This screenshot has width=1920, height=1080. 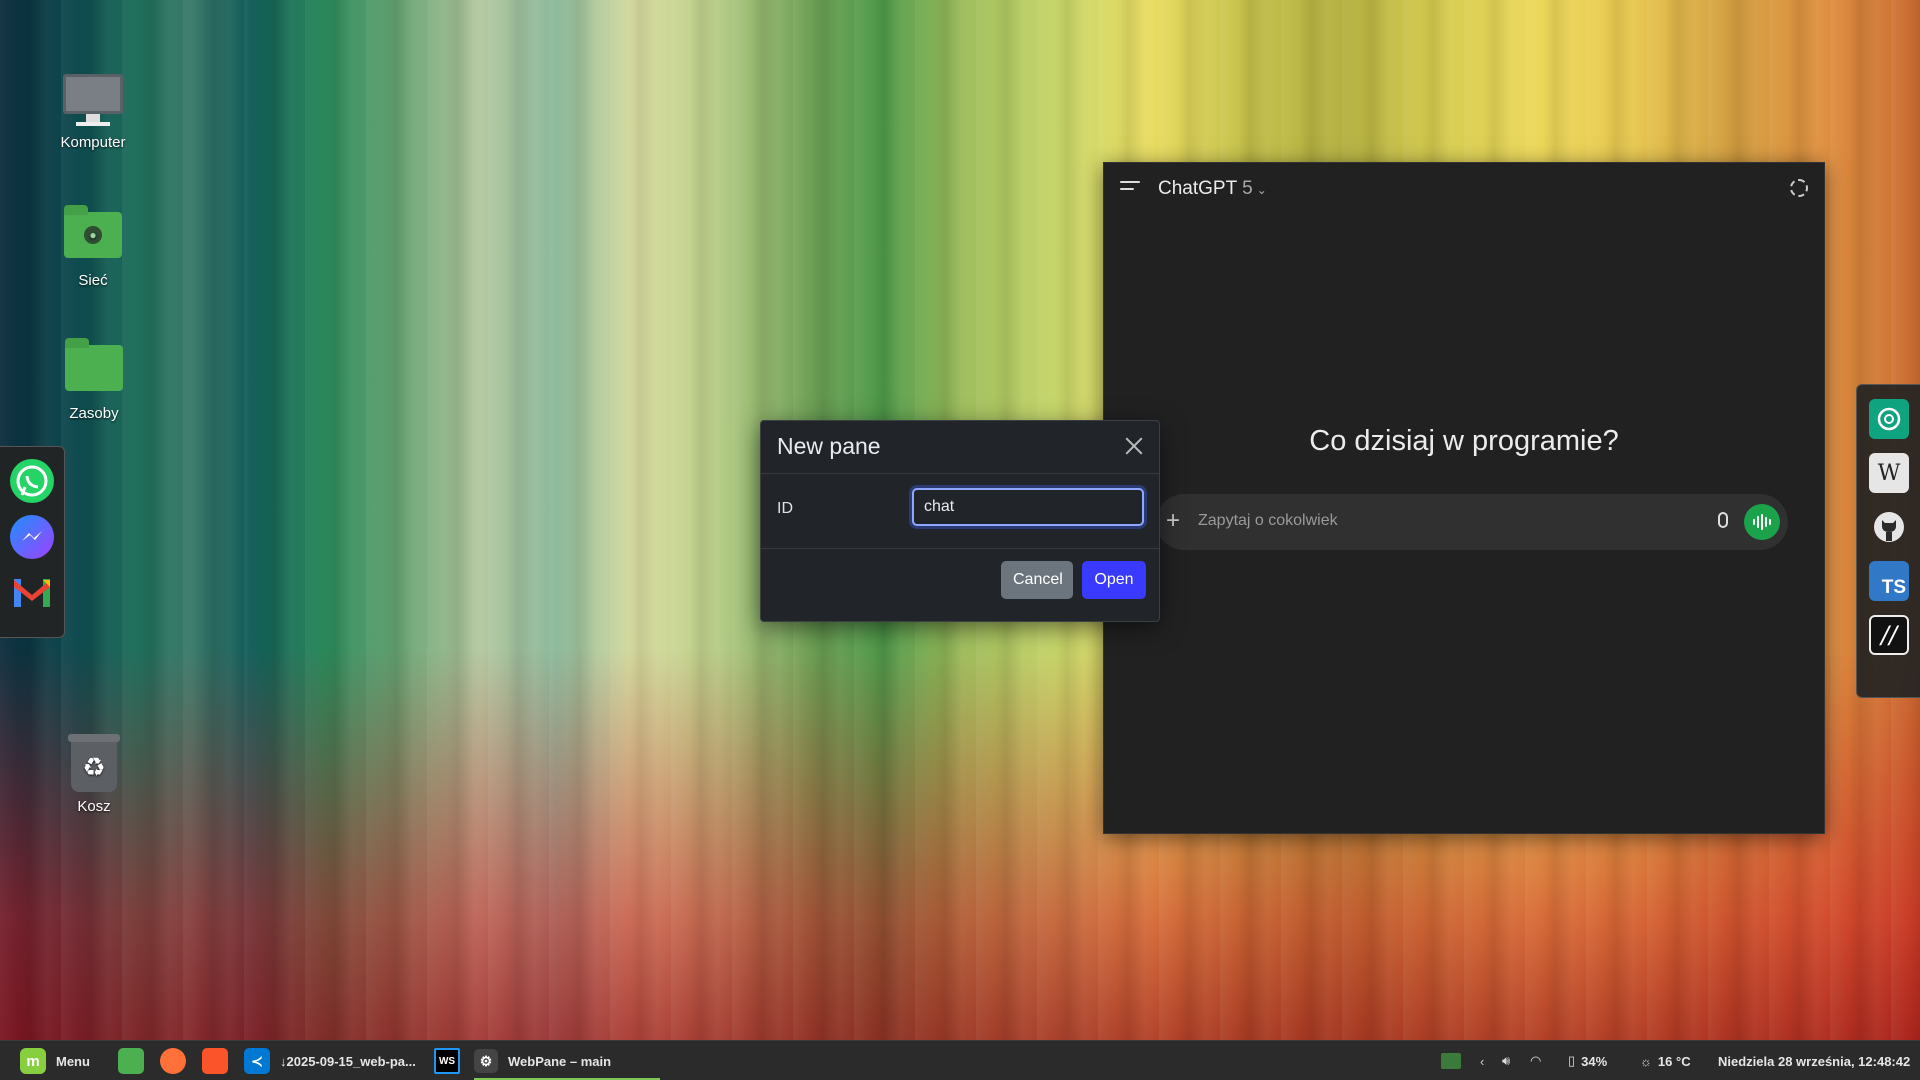 I want to click on update-manager-tray, so click(x=1451, y=1060).